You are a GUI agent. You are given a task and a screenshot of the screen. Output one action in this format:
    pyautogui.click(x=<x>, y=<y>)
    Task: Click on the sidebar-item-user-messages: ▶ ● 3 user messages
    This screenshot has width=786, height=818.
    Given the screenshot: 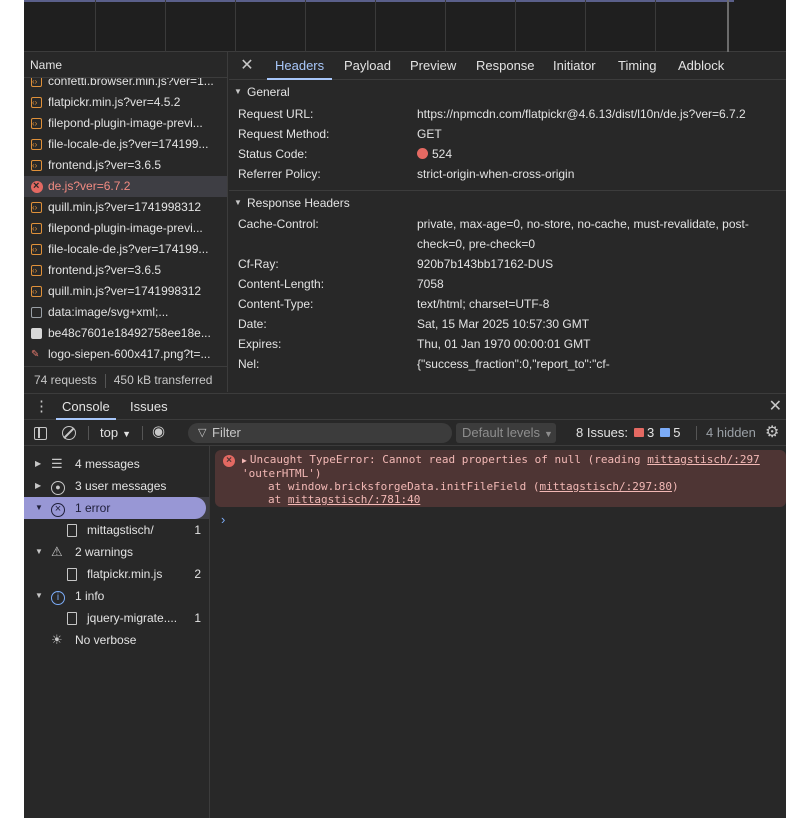 What is the action you would take?
    pyautogui.click(x=116, y=486)
    